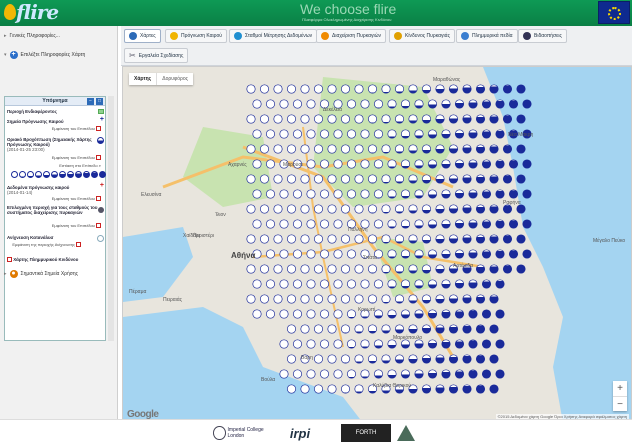 This screenshot has height=445, width=632. What do you see at coordinates (56, 199) in the screenshot?
I see `show-layer-weather-data: Εμφάνιση του Επιπέδου` at bounding box center [56, 199].